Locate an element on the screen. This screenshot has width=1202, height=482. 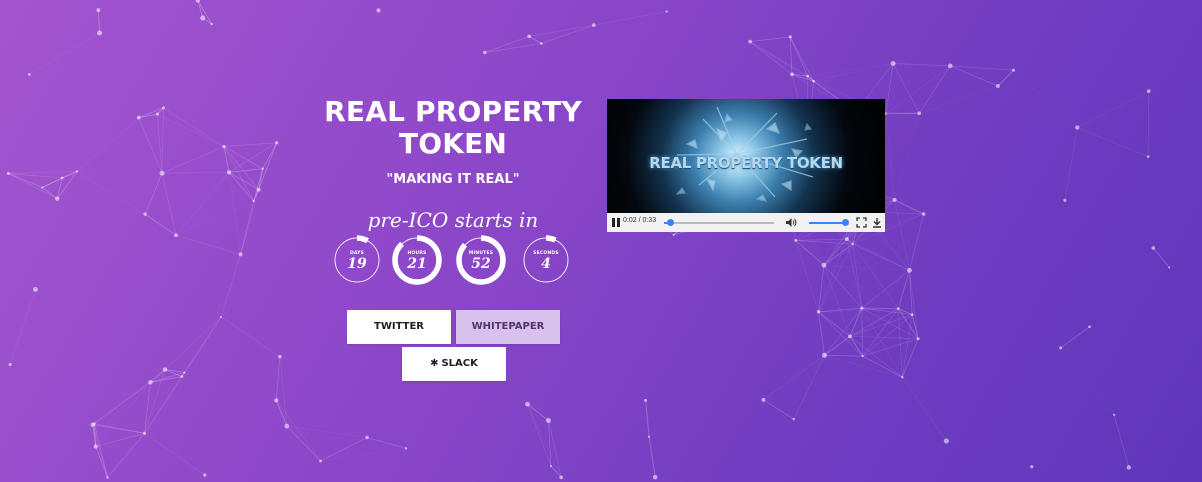
countdown-minutes-value: 52 is located at coordinates (481, 264).